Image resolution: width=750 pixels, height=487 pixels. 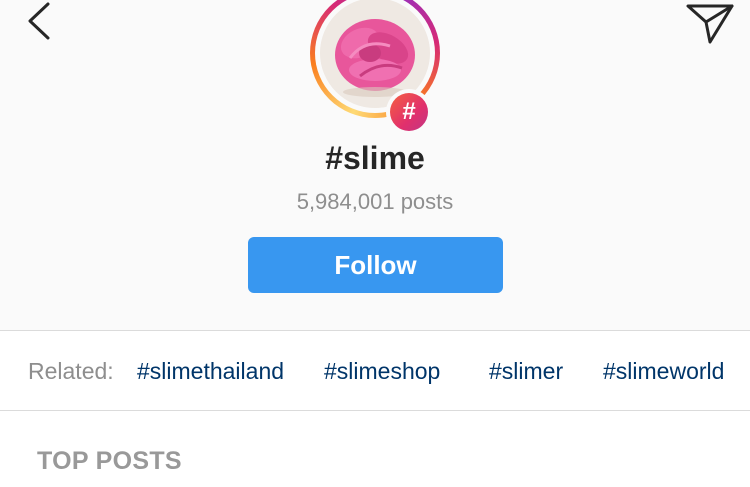 I want to click on share-button, so click(x=710, y=23).